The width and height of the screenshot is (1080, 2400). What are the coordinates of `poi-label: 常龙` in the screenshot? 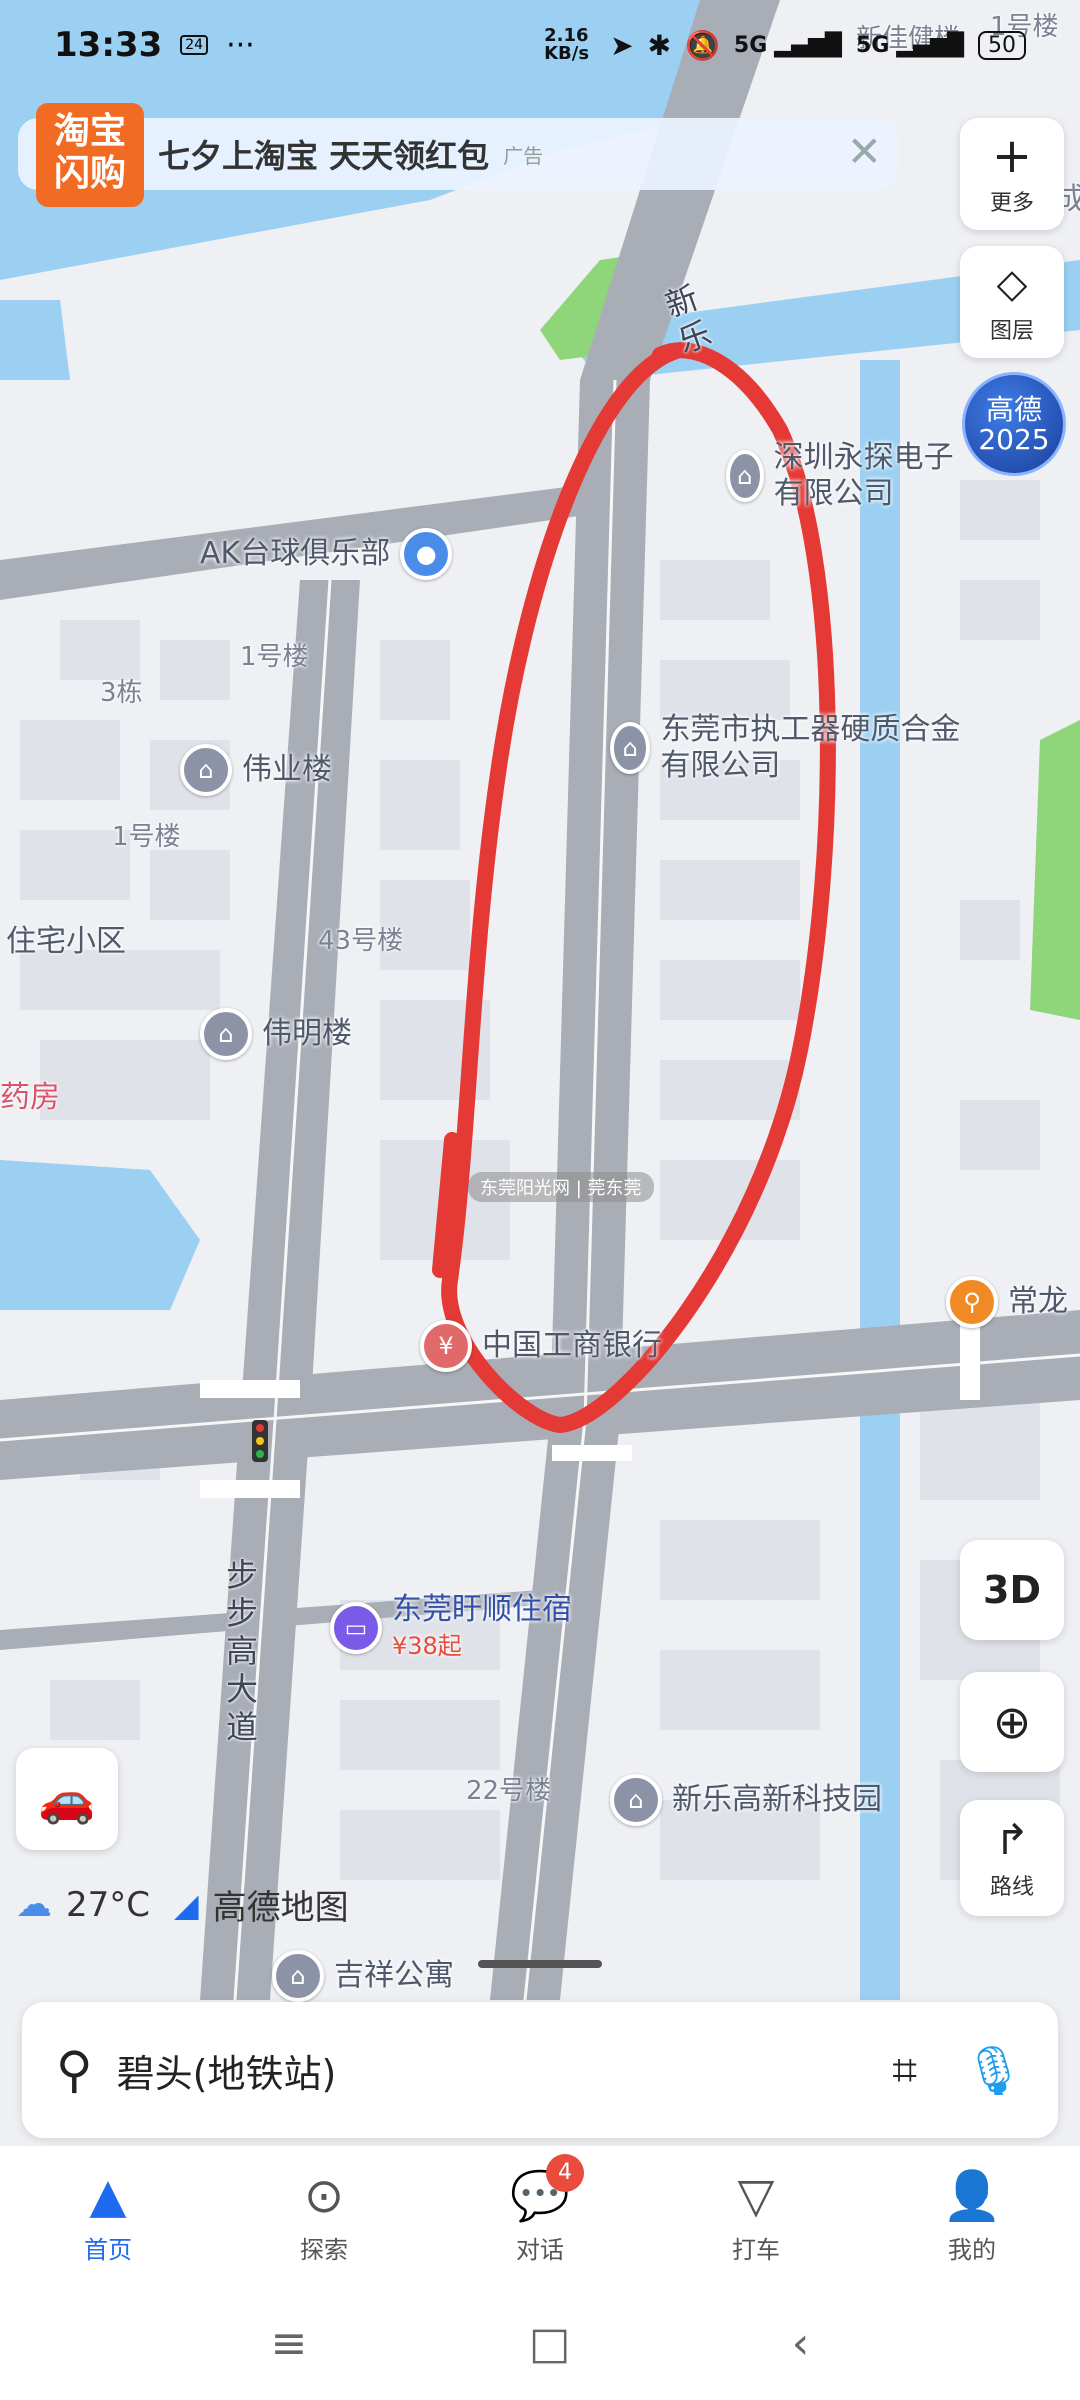 It's located at (1038, 1301).